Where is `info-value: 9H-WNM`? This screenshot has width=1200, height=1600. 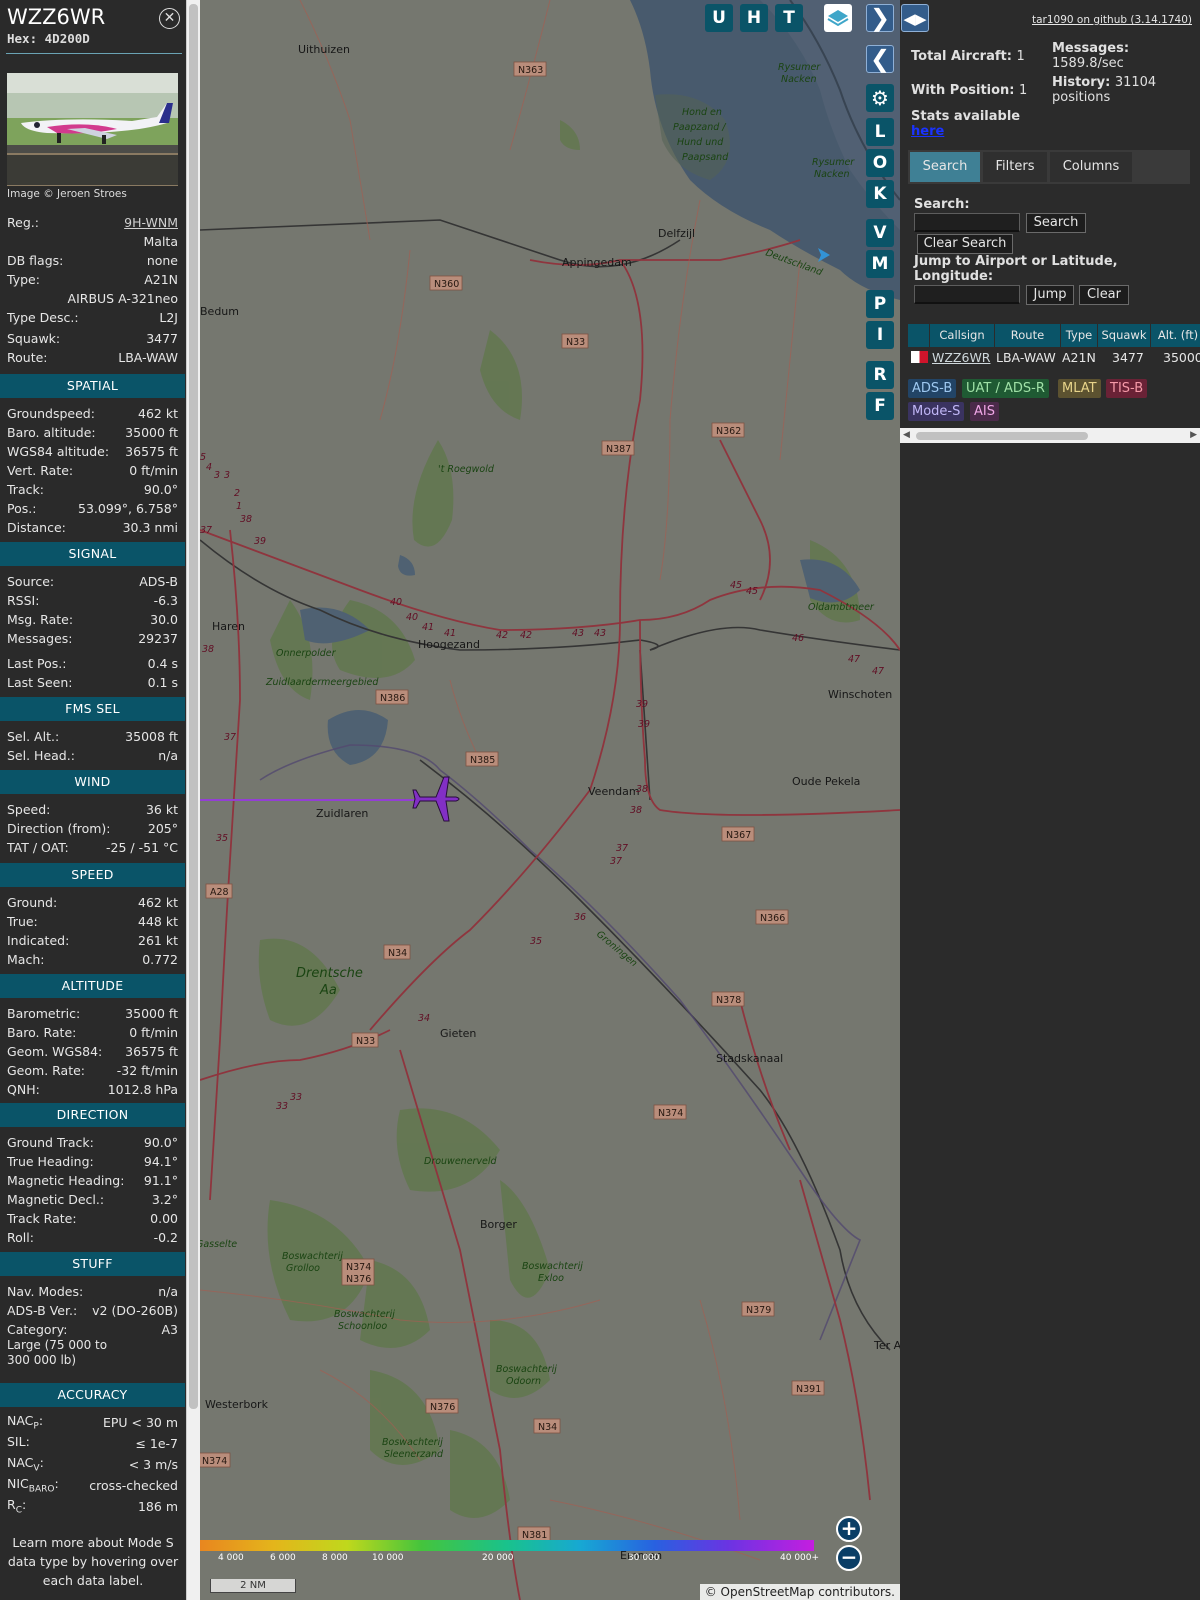 info-value: 9H-WNM is located at coordinates (151, 222).